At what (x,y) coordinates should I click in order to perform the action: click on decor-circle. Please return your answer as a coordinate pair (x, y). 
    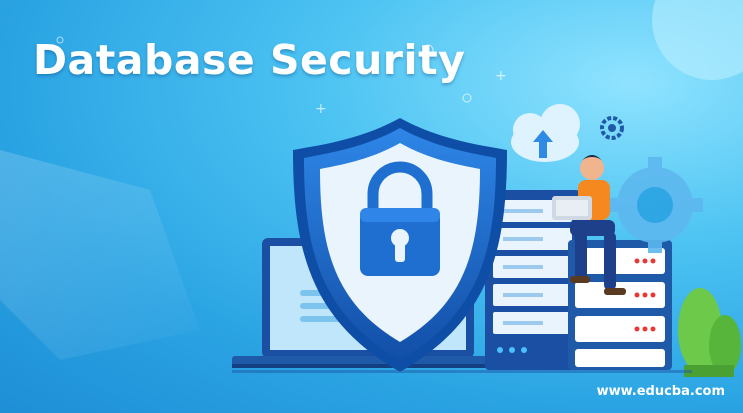
    Looking at the image, I should click on (697, 40).